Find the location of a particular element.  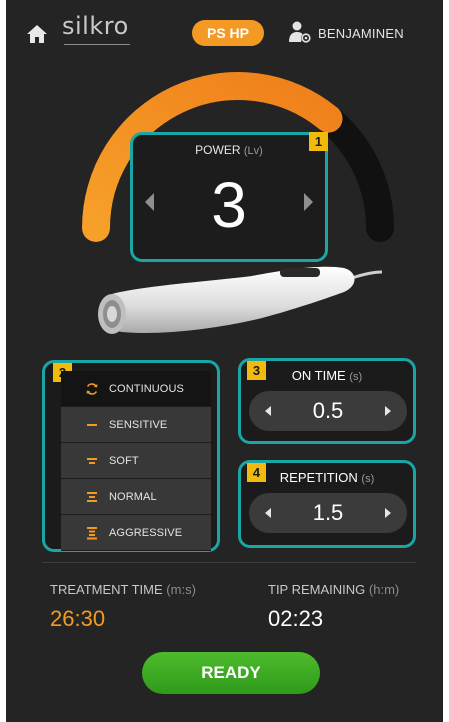

power-label: POWER is located at coordinates (218, 150).